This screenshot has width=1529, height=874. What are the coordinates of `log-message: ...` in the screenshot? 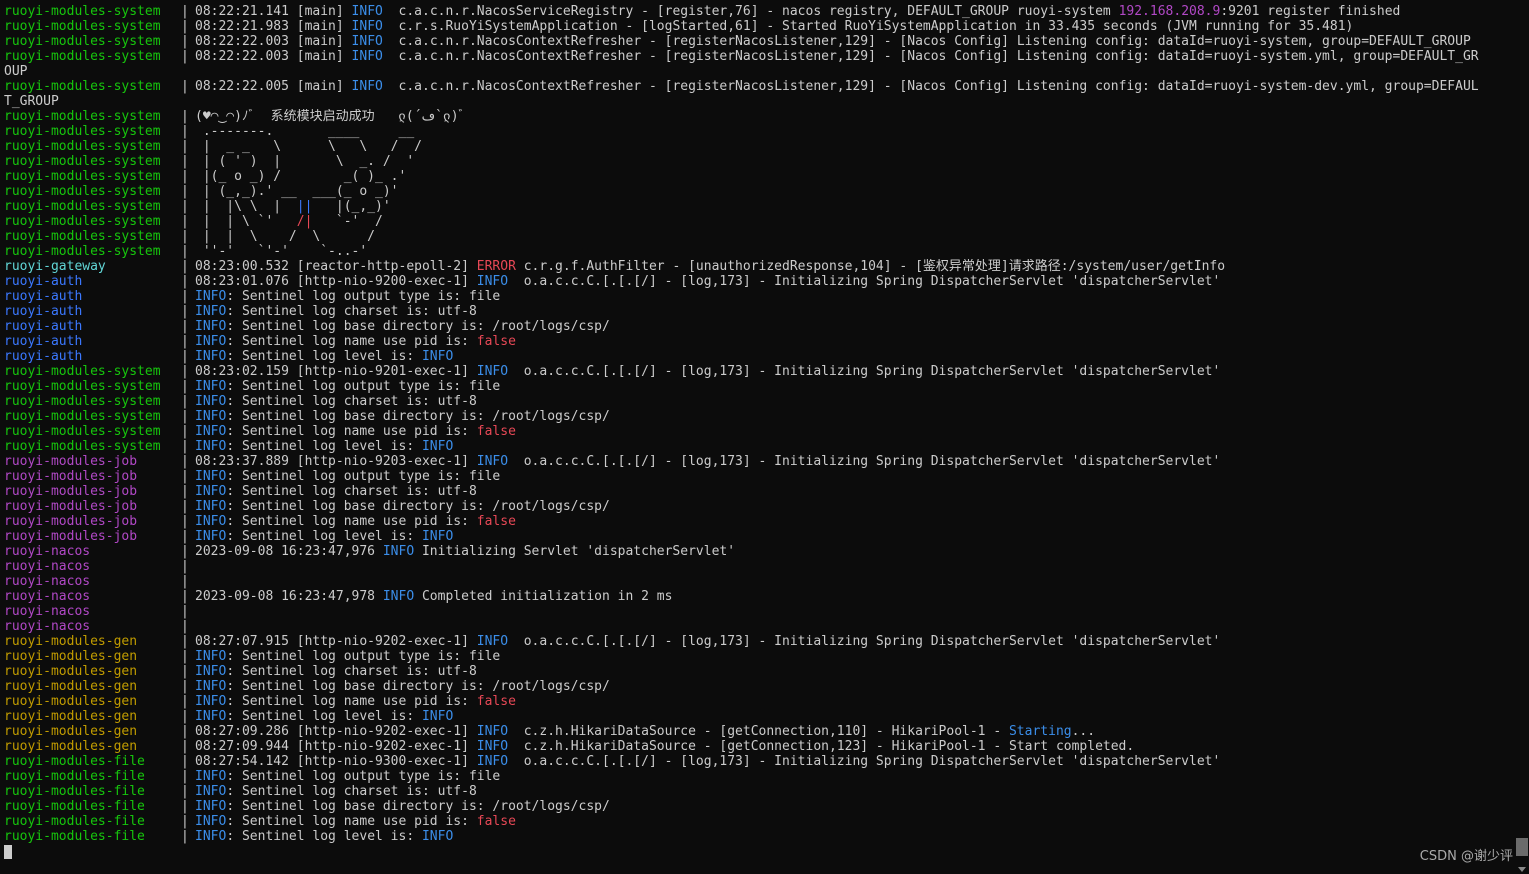 It's located at (1083, 731).